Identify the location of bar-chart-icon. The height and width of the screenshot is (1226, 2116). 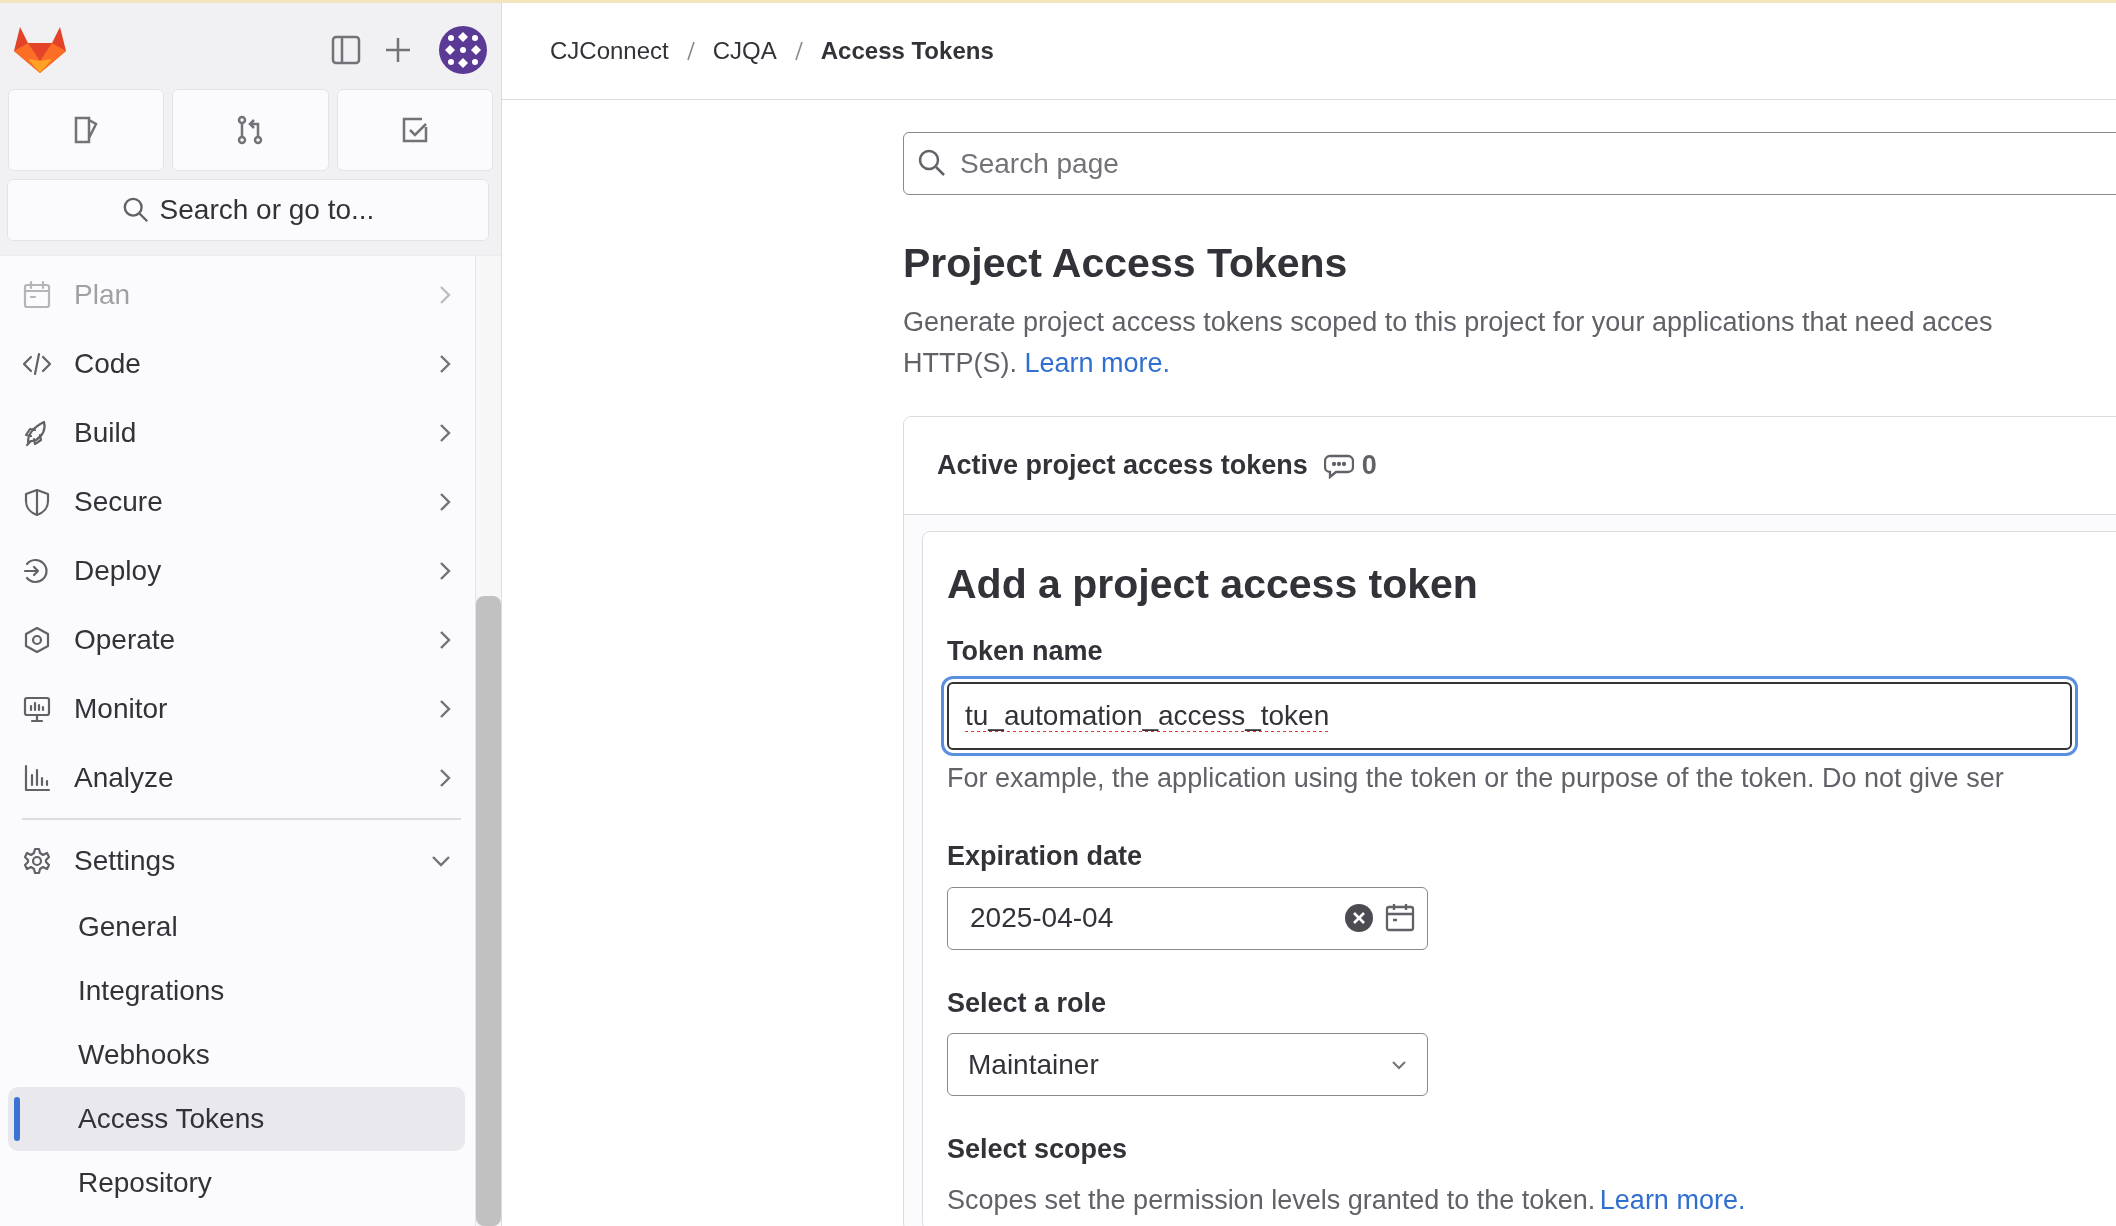
(37, 777).